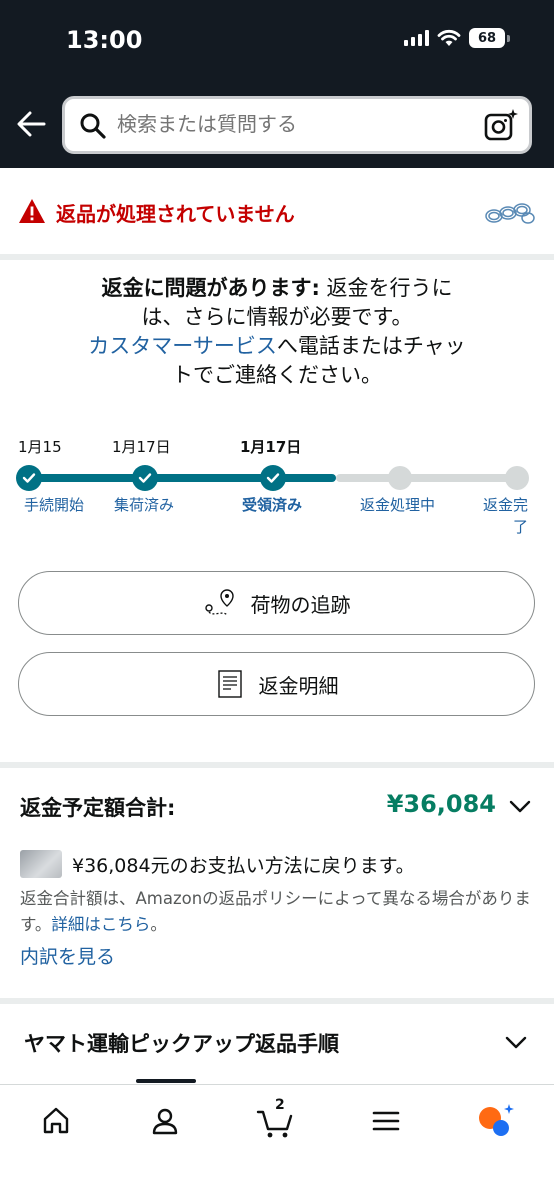  I want to click on status-time: 13:00, so click(104, 40).